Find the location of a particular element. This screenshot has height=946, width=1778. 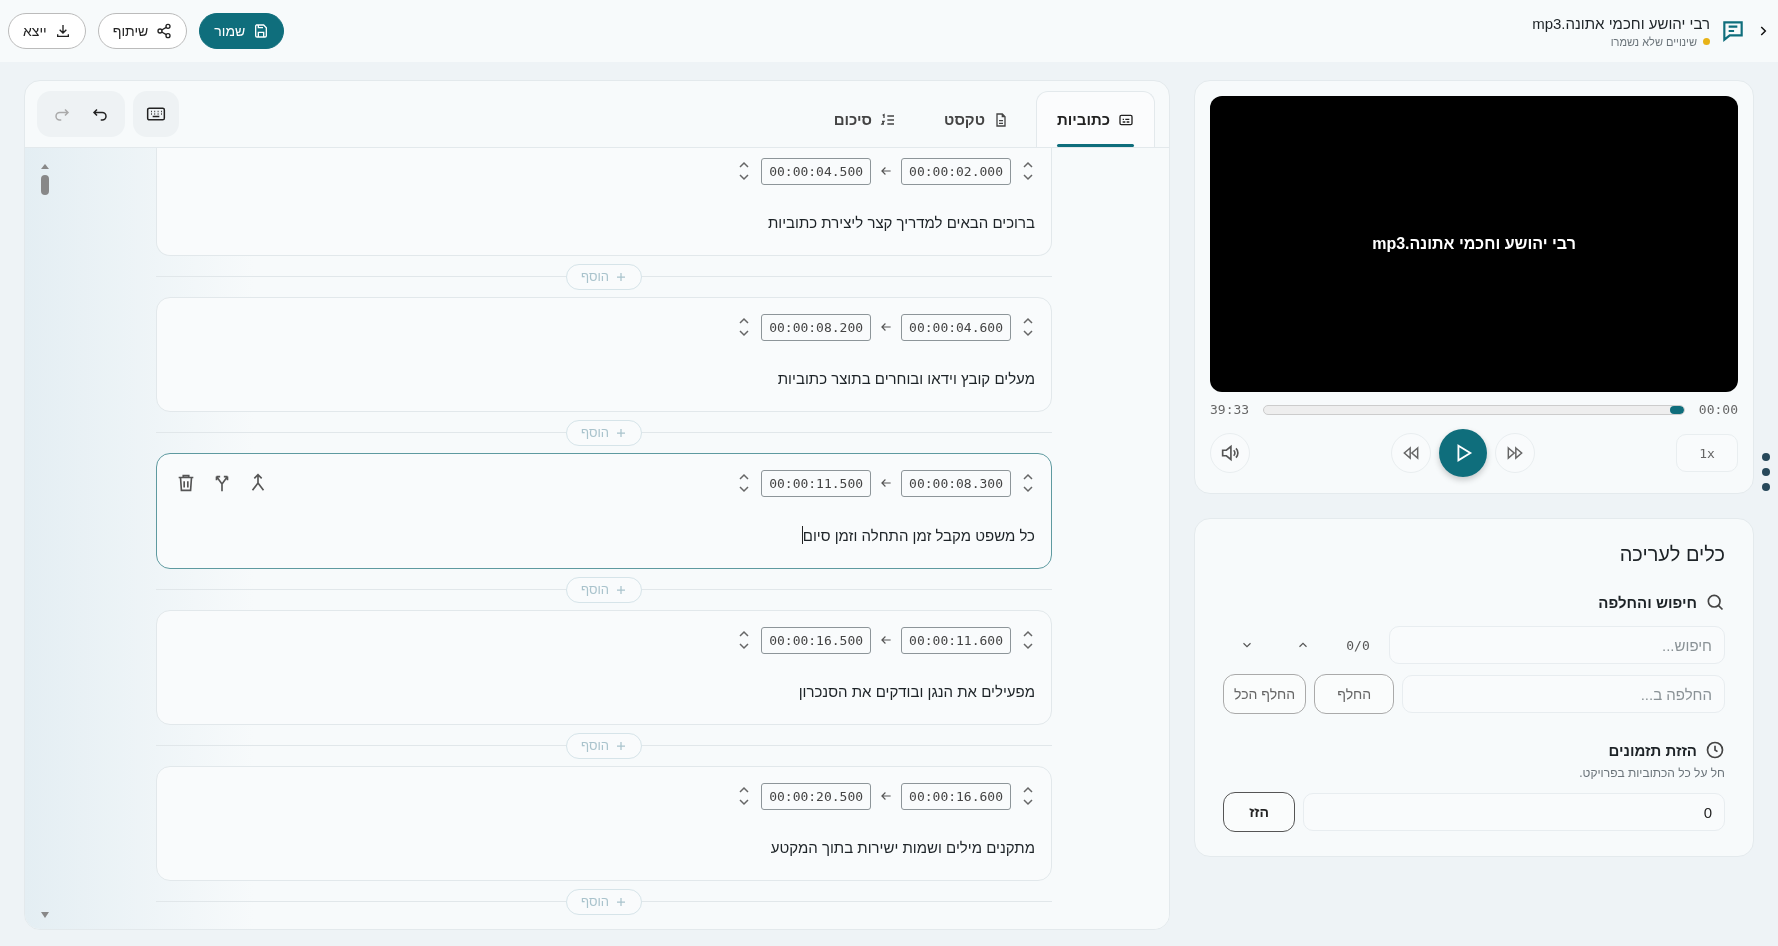

section-heading: חיפוש והחלפה is located at coordinates (1647, 602).